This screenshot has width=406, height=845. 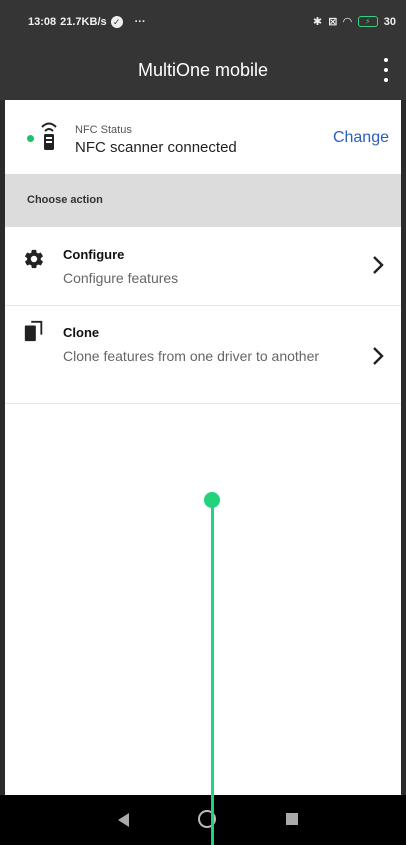 What do you see at coordinates (333, 22) in the screenshot?
I see `sim-icon: ⊠` at bounding box center [333, 22].